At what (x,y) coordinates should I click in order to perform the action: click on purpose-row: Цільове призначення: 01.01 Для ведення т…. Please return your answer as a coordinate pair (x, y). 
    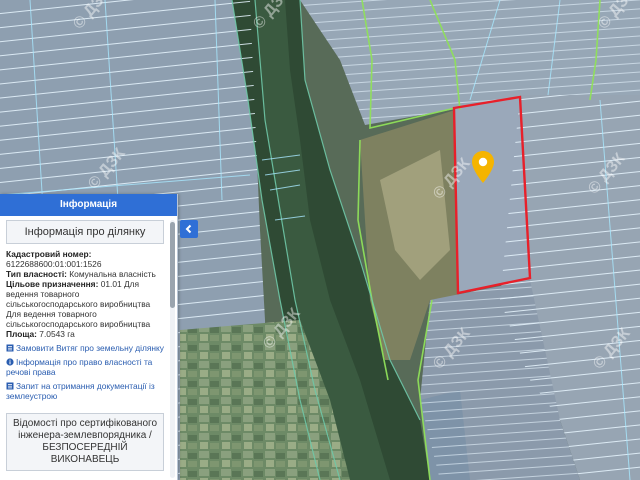
    Looking at the image, I should click on (78, 304).